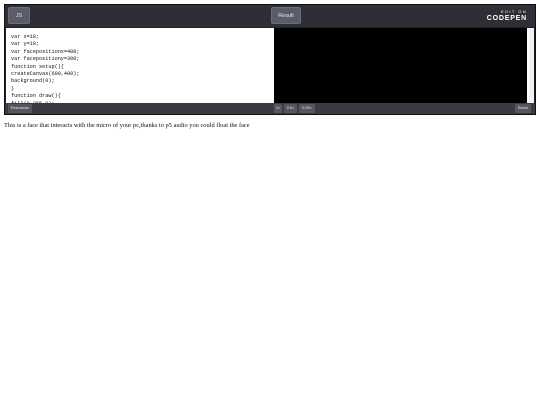 The width and height of the screenshot is (540, 405). I want to click on embed-bottom-bar: Resources 1× 0.5× 0.25× Rerun, so click(270, 108).